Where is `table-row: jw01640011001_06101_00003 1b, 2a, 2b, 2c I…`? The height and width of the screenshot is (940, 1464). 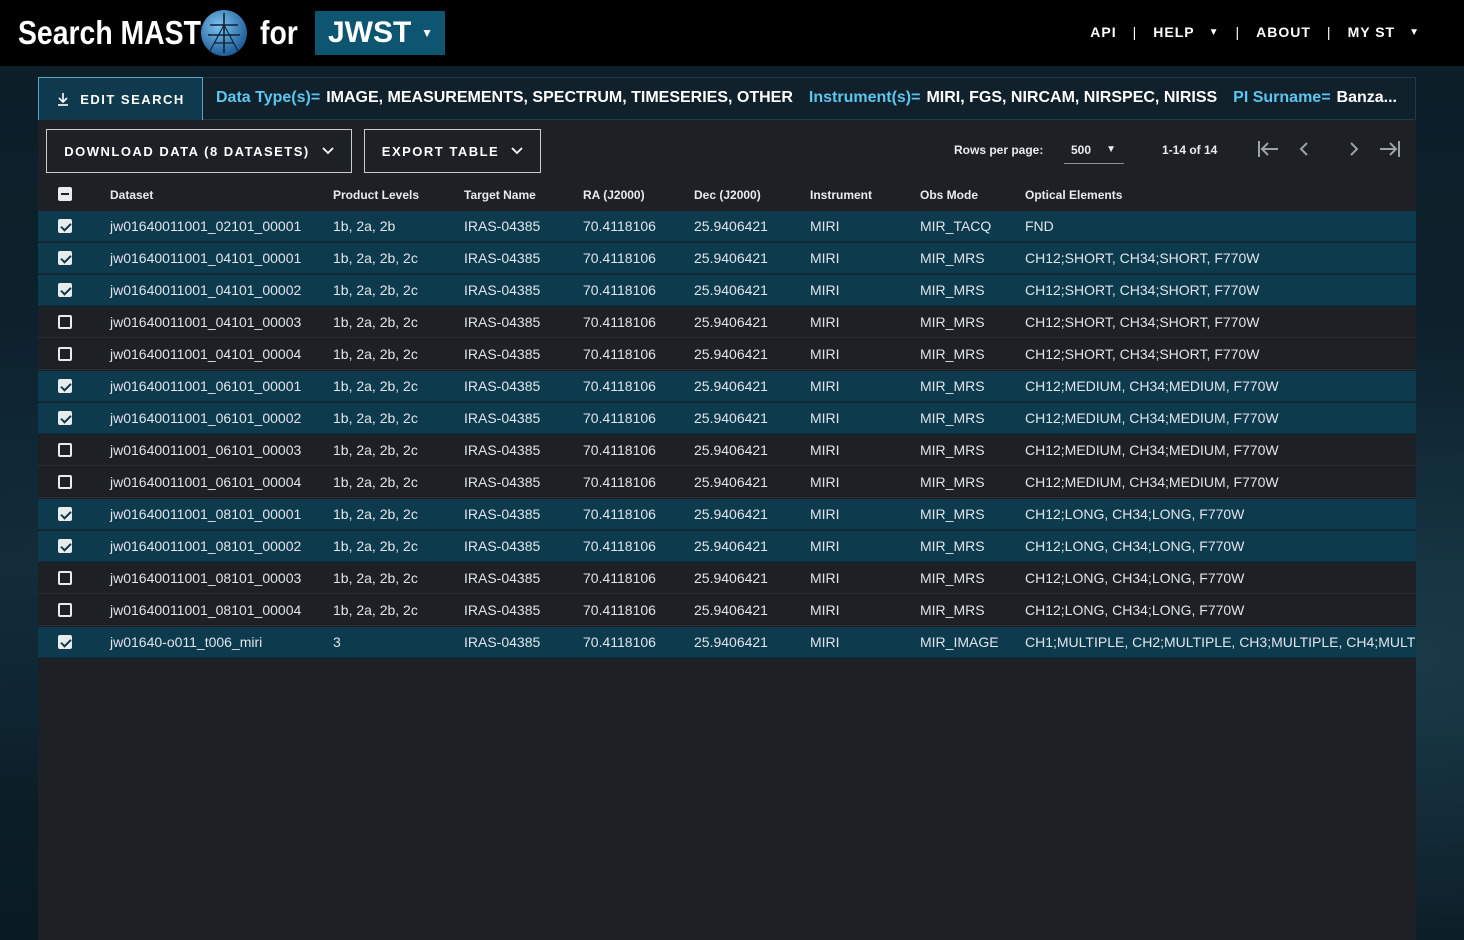
table-row: jw01640011001_06101_00003 1b, 2a, 2b, 2c I… is located at coordinates (727, 450).